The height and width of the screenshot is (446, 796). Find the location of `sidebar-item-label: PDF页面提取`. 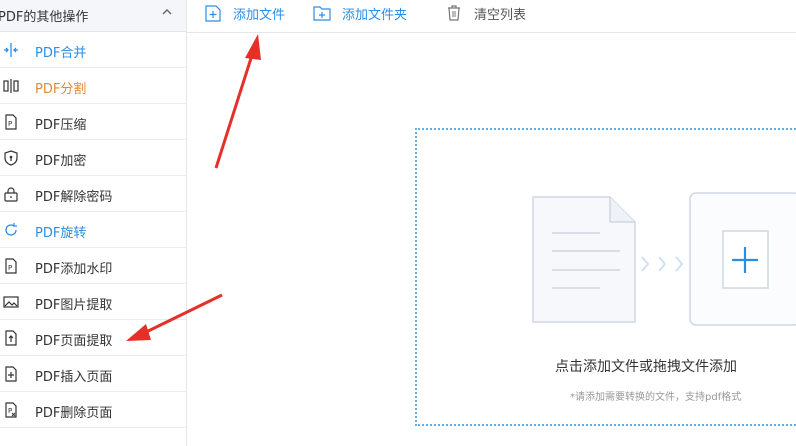

sidebar-item-label: PDF页面提取 is located at coordinates (74, 341).